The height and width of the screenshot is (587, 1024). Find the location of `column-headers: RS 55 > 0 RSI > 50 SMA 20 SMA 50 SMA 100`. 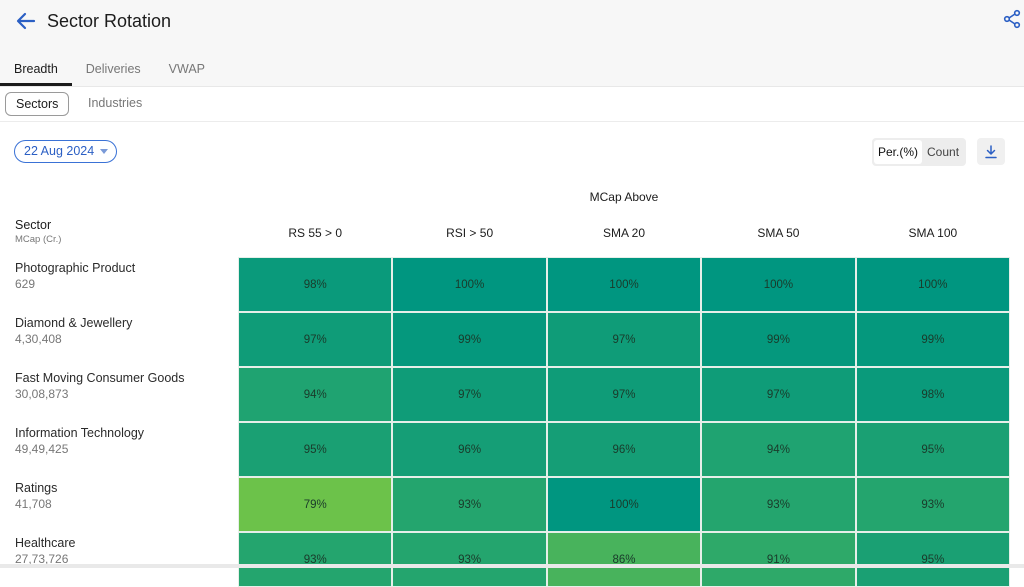

column-headers: RS 55 > 0 RSI > 50 SMA 20 SMA 50 SMA 100 is located at coordinates (624, 233).